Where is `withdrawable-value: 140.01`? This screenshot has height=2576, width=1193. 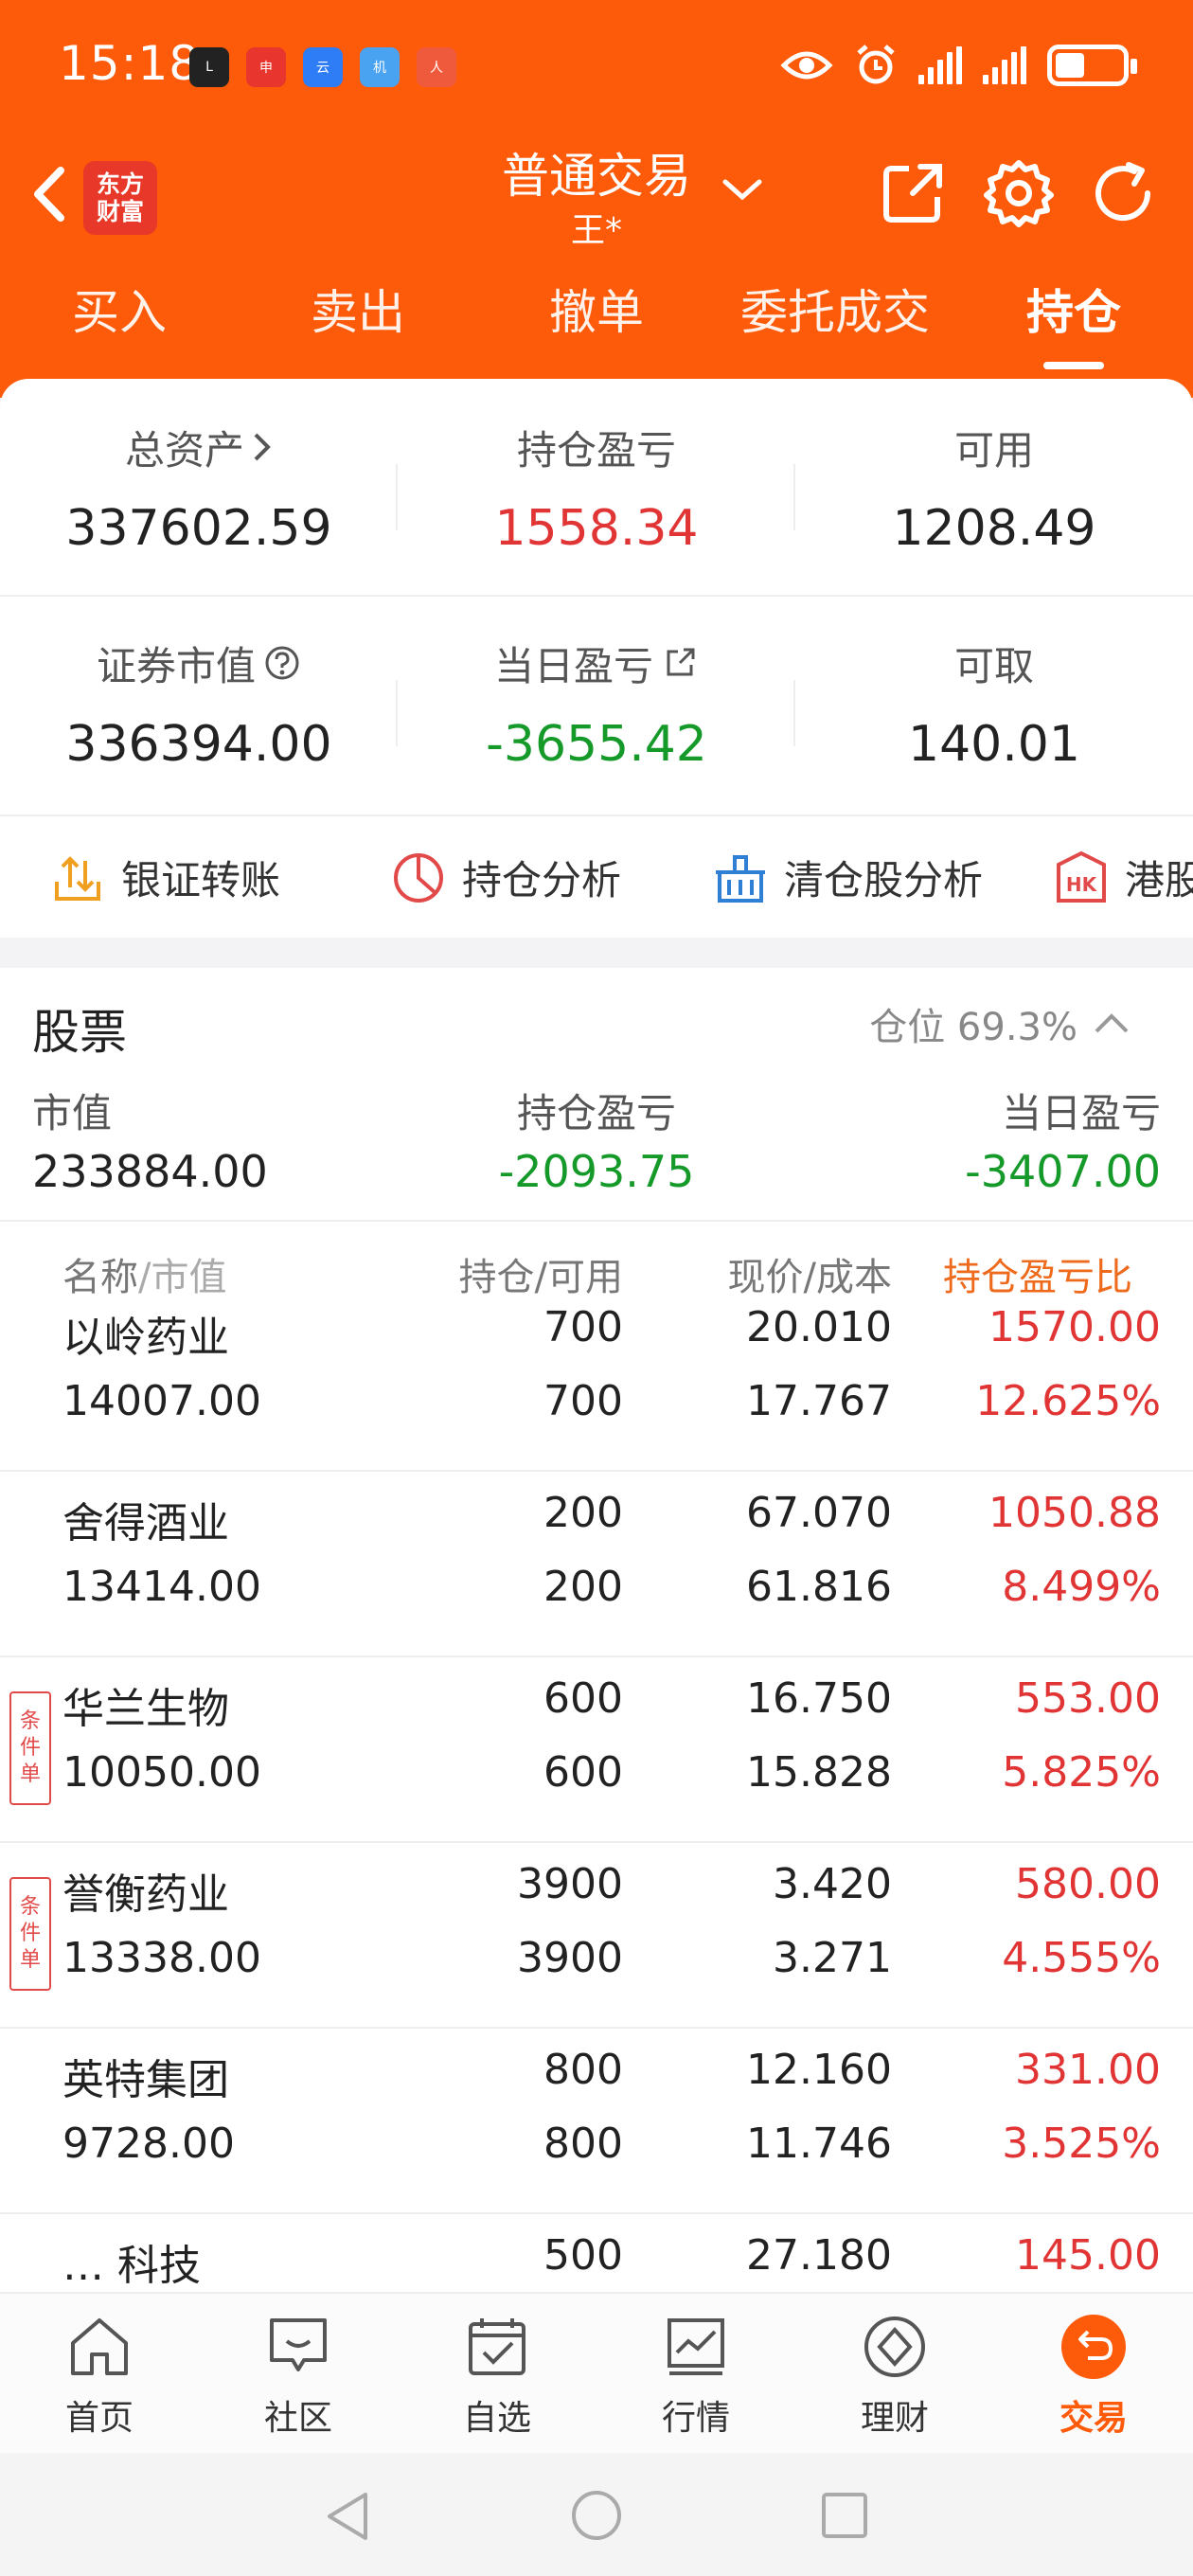
withdrawable-value: 140.01 is located at coordinates (994, 744).